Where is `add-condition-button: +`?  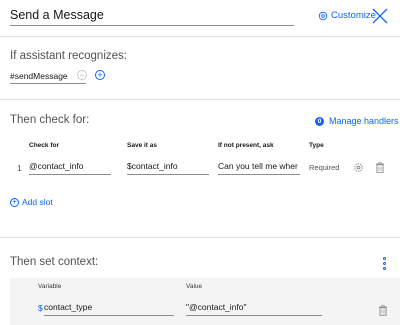 add-condition-button: + is located at coordinates (100, 75).